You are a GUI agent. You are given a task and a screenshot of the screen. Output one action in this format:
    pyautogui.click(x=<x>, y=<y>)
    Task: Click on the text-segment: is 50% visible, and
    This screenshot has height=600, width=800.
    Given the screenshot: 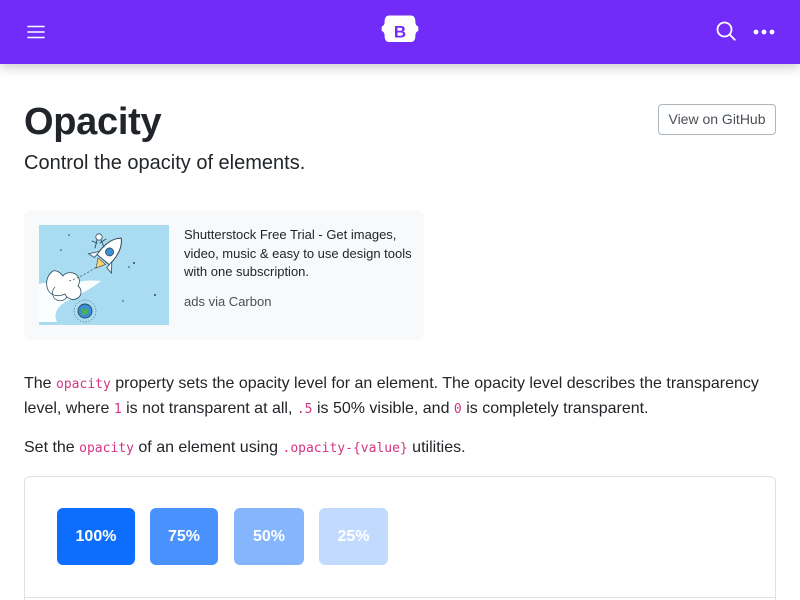 What is the action you would take?
    pyautogui.click(x=383, y=408)
    